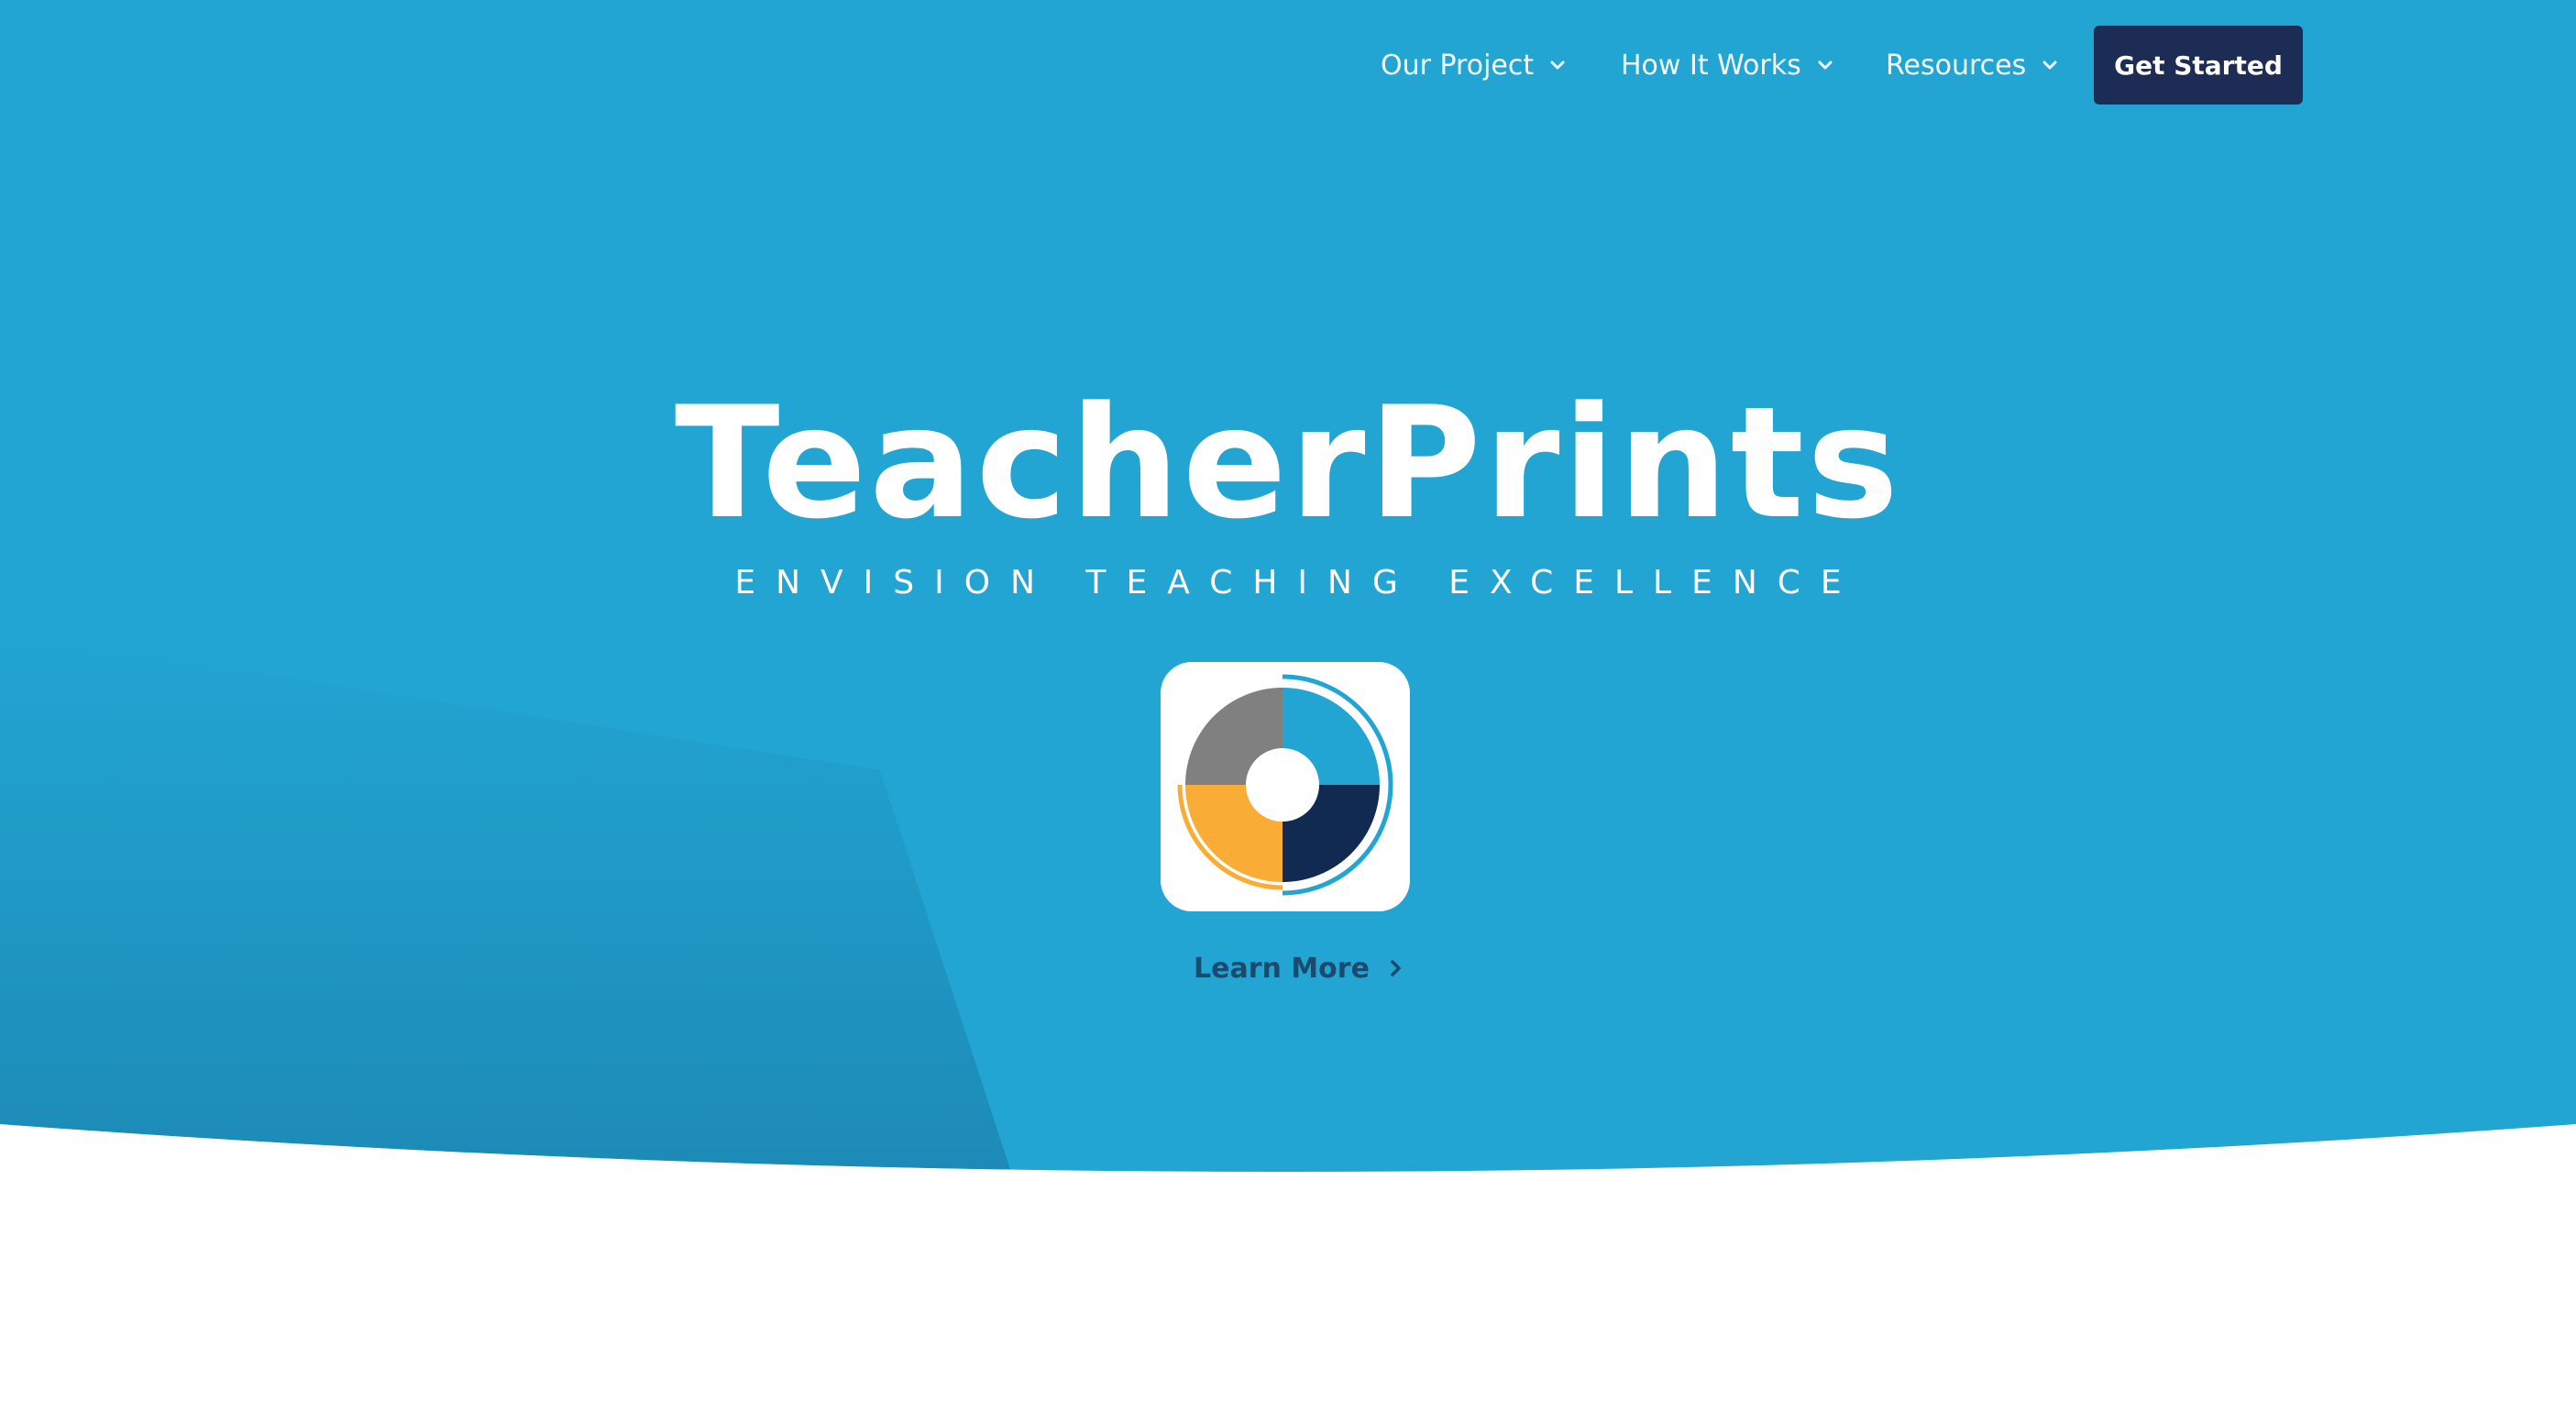 This screenshot has height=1401, width=2576. I want to click on learn-more-link: Learn More, so click(1299, 968).